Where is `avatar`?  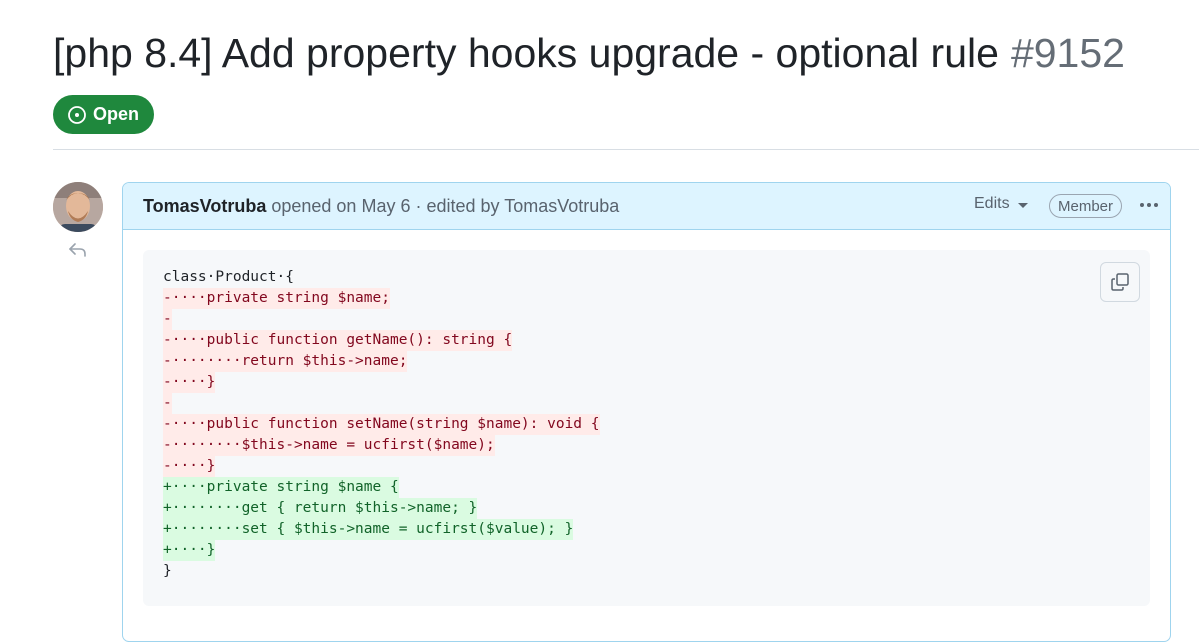 avatar is located at coordinates (78, 207).